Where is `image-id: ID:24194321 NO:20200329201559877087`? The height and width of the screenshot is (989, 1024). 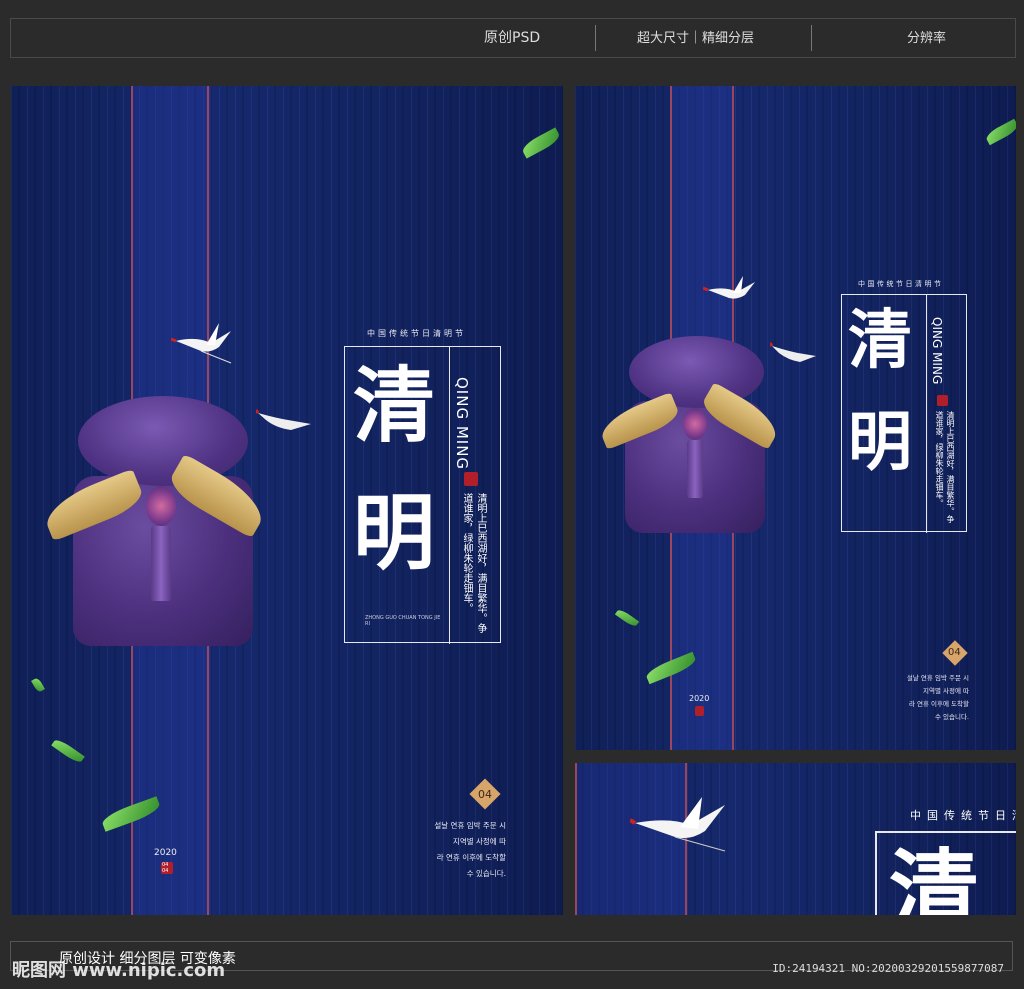 image-id: ID:24194321 NO:20200329201559877087 is located at coordinates (888, 968).